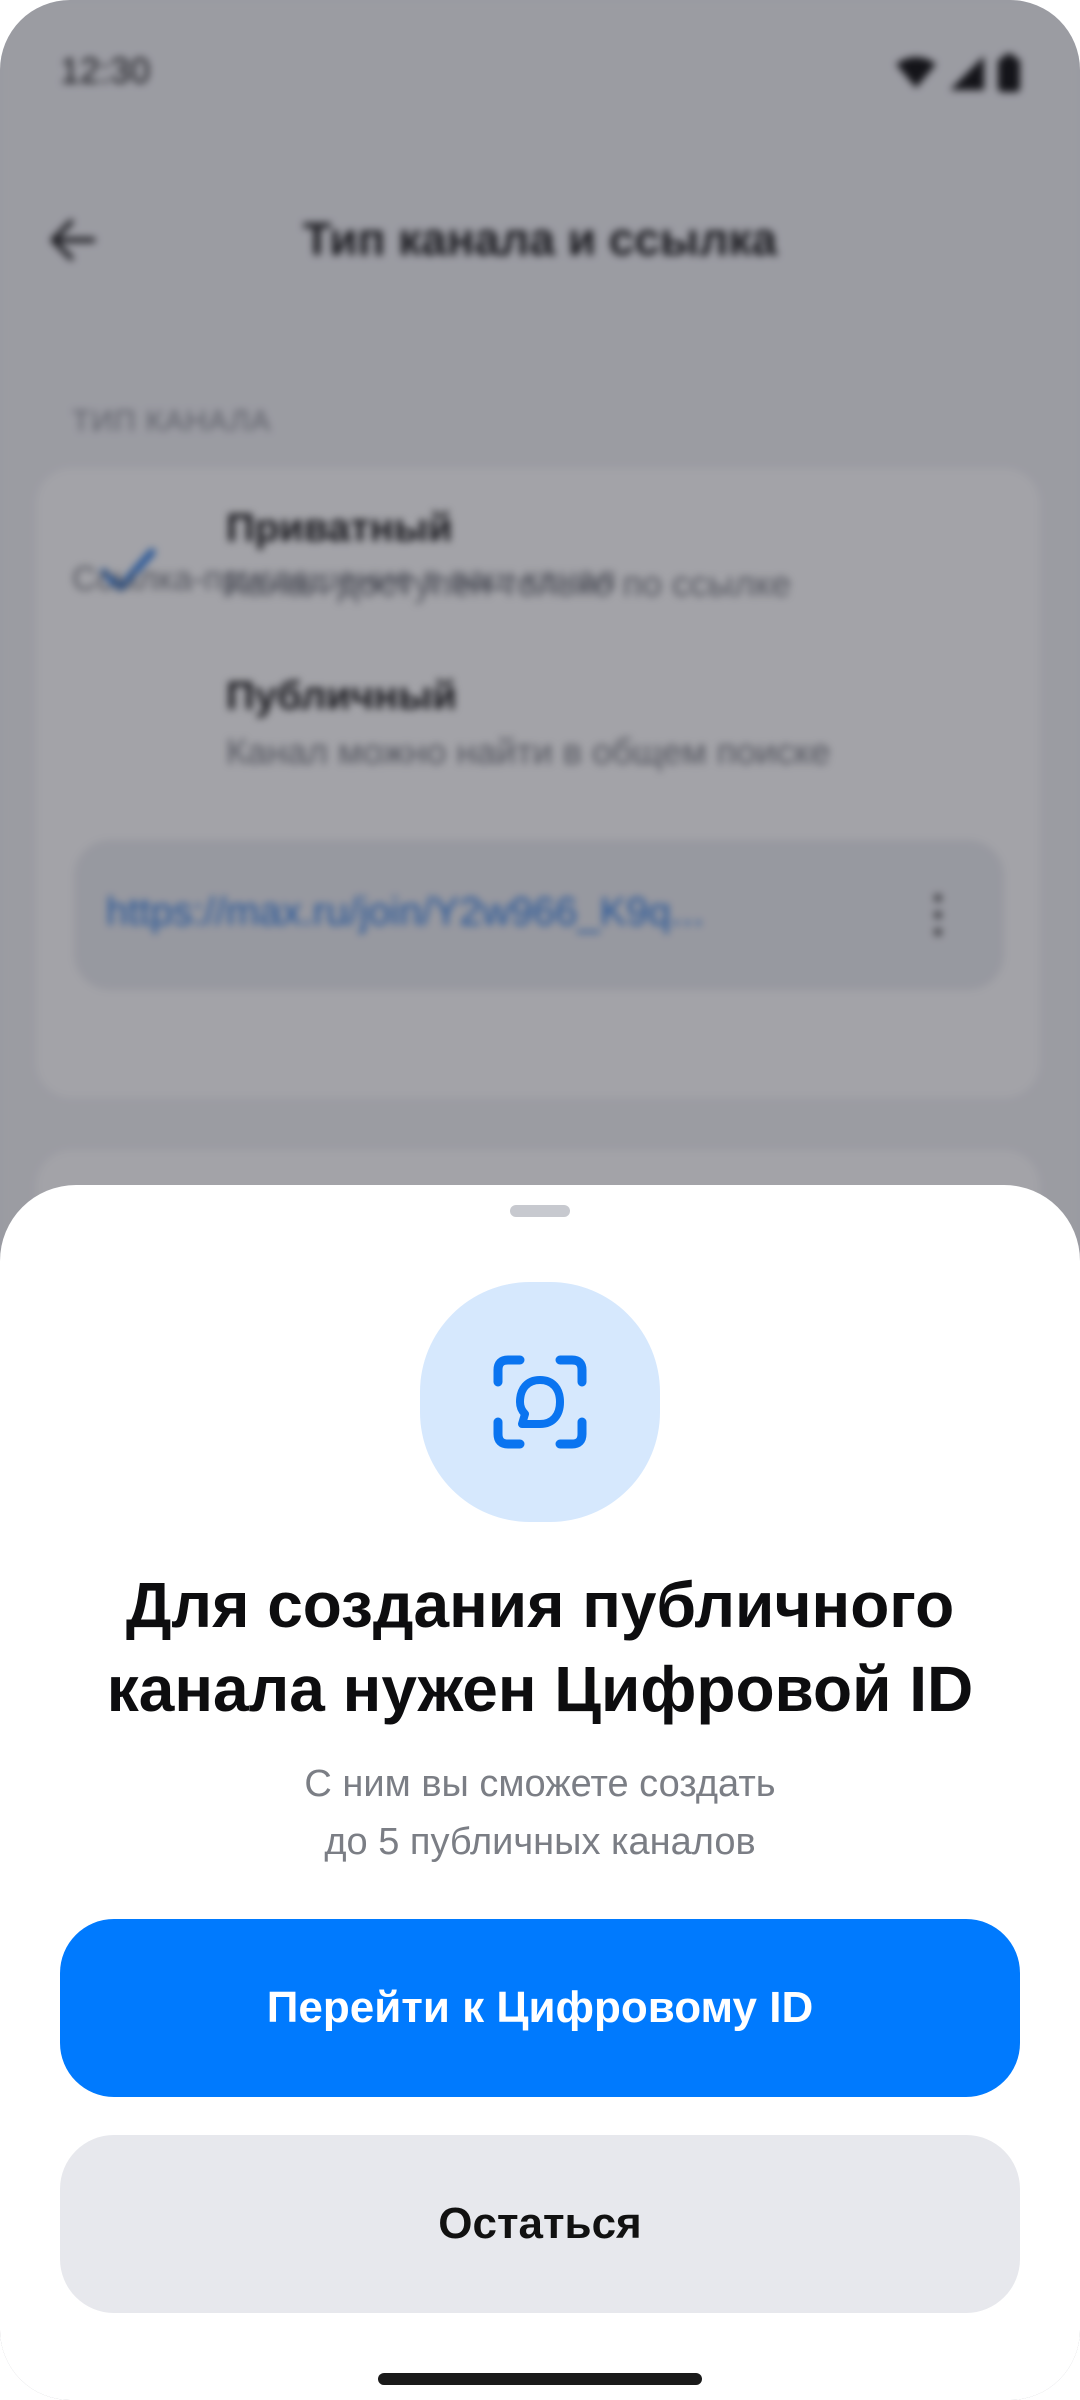 The width and height of the screenshot is (1080, 2400). What do you see at coordinates (540, 2008) in the screenshot?
I see `go-to-digital-id-button: Перейти к Цифровому ID` at bounding box center [540, 2008].